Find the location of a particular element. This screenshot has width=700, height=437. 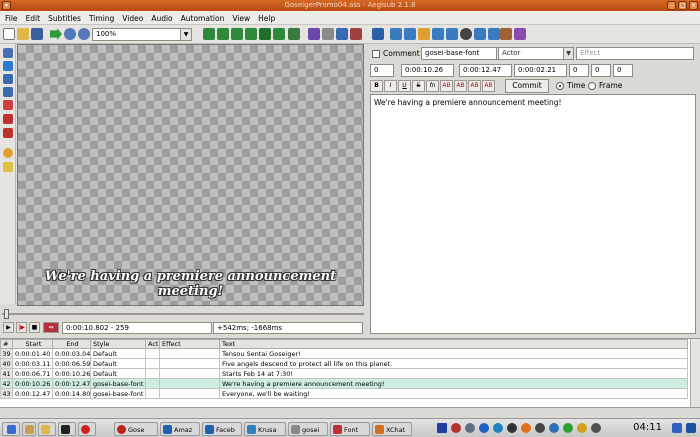

save-file-icon is located at coordinates (37, 34).